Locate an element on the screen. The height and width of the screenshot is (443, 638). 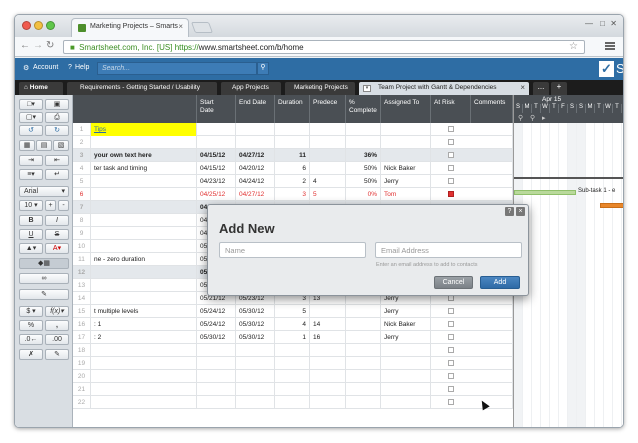
underline-button: U is located at coordinates (31, 234).